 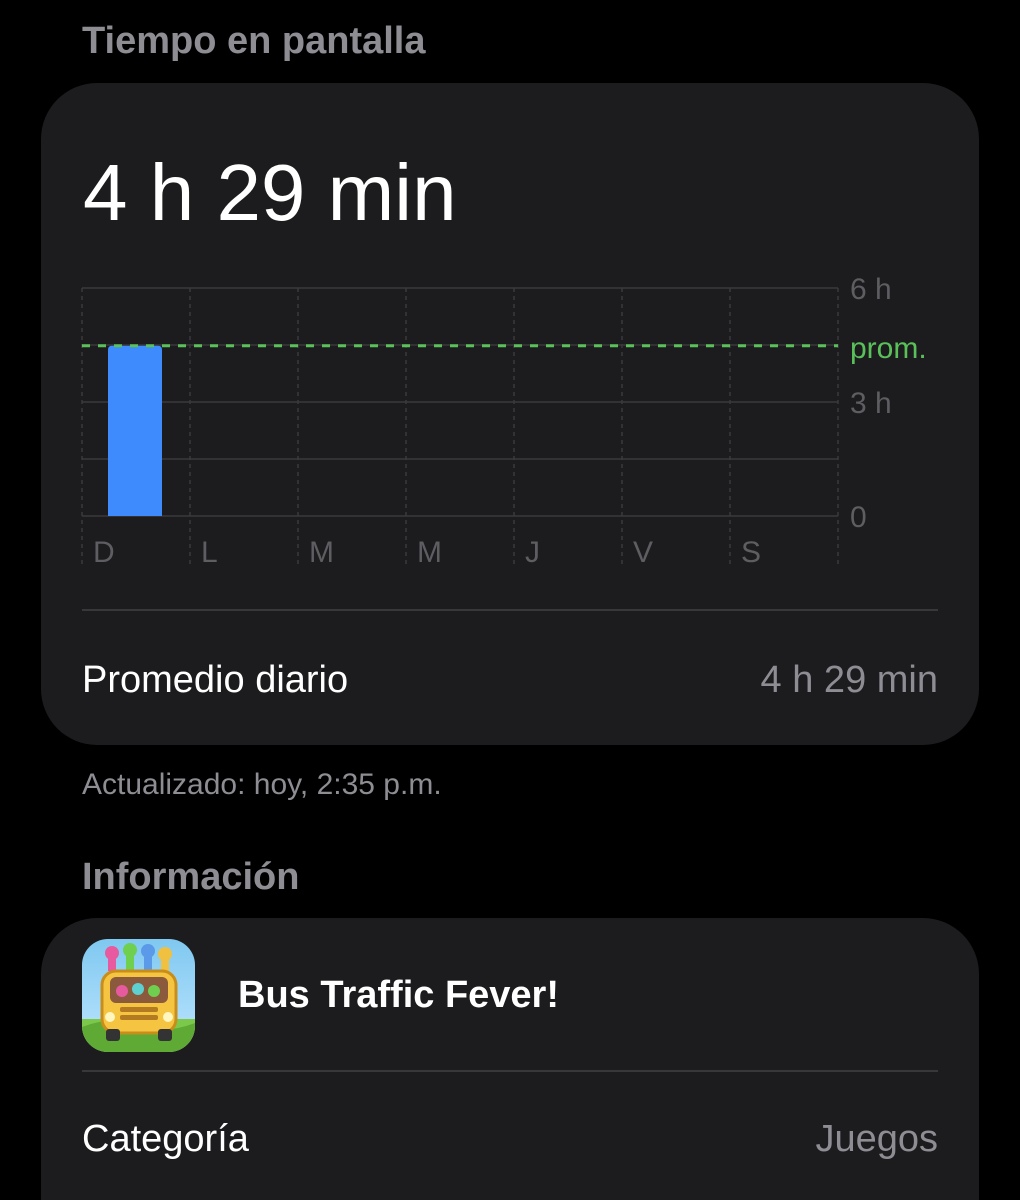 What do you see at coordinates (643, 552) in the screenshot?
I see `x-tick-label: V` at bounding box center [643, 552].